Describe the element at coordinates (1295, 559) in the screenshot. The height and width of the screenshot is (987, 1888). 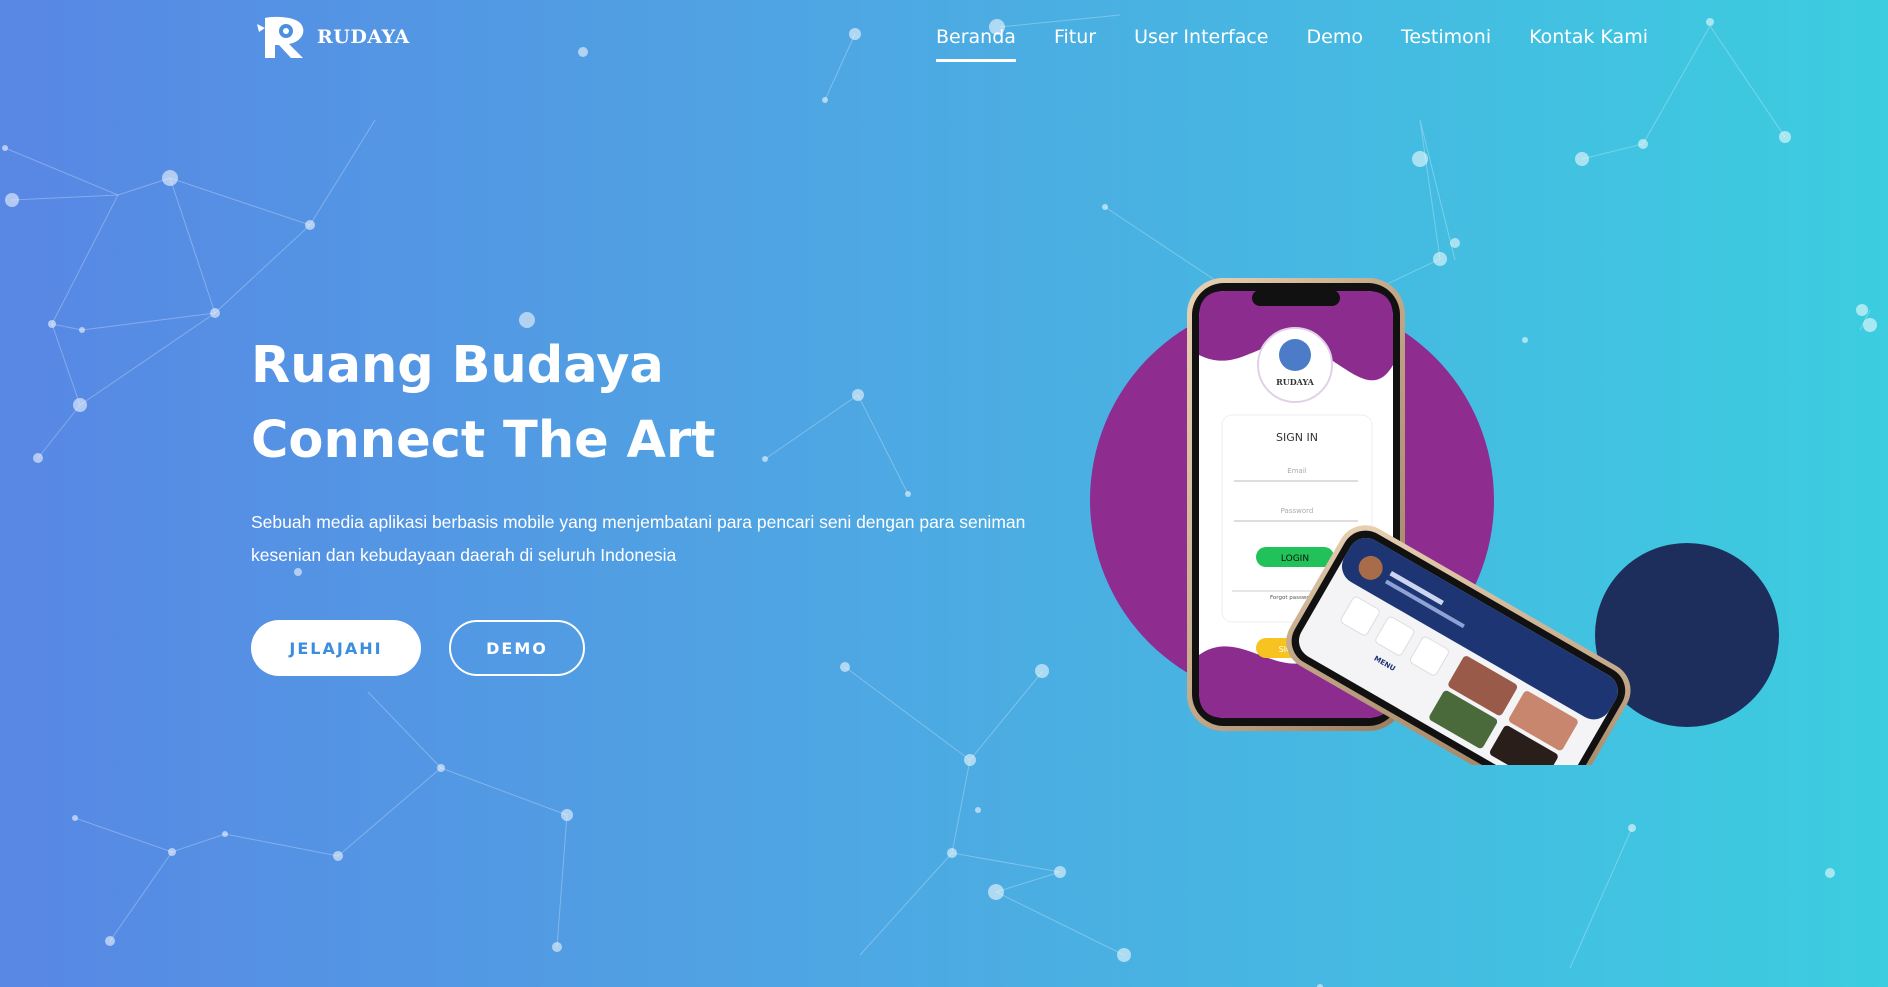
I see `phone-login-button: LOGIN` at that location.